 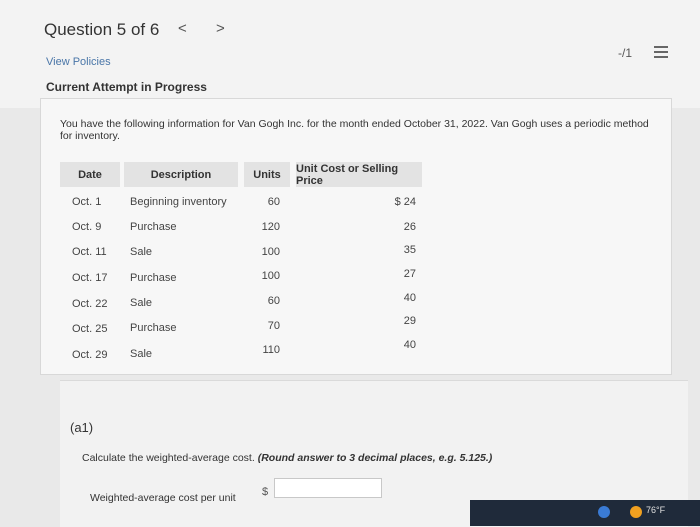 I want to click on temperature-readout: 76°F, so click(x=656, y=510).